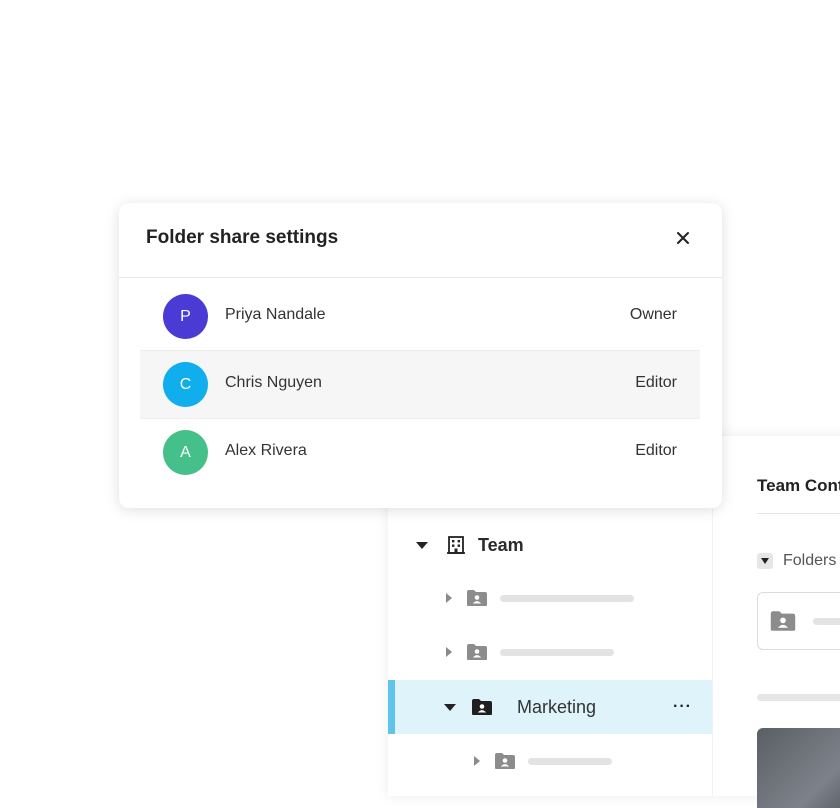 The image size is (840, 808). Describe the element at coordinates (420, 317) in the screenshot. I see `member-row: P Priya Nandale Owner` at that location.